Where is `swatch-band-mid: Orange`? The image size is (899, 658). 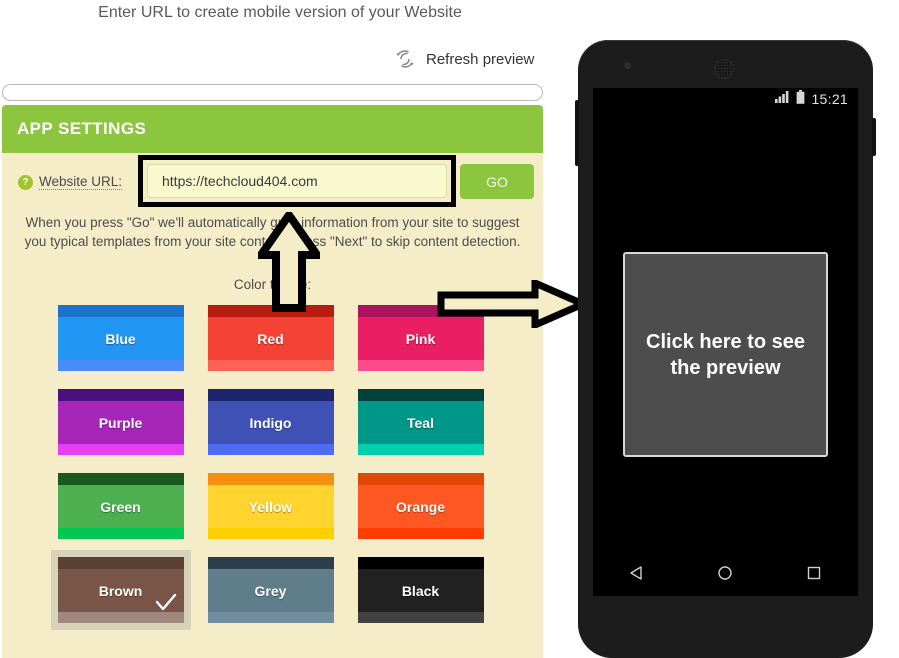 swatch-band-mid: Orange is located at coordinates (420, 506).